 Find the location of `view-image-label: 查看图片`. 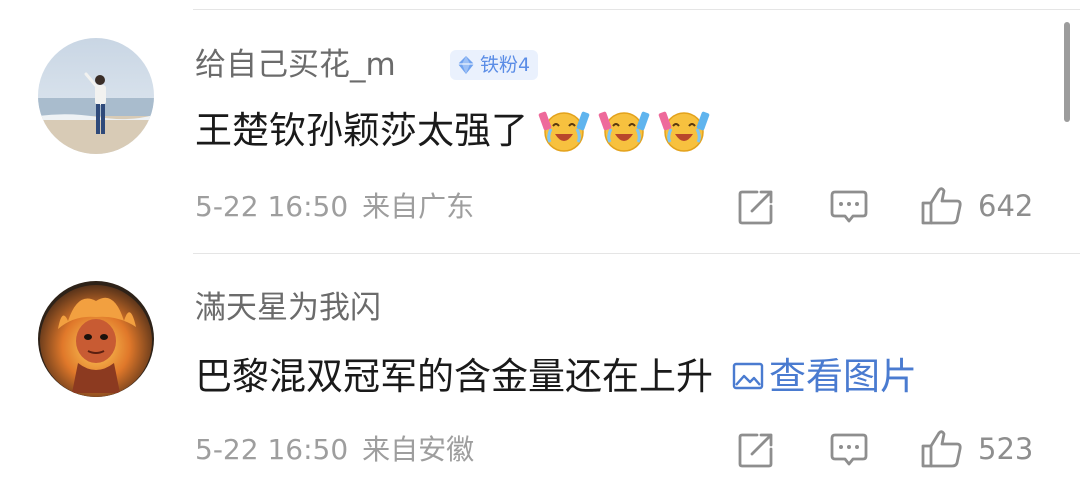

view-image-label: 查看图片 is located at coordinates (843, 376).